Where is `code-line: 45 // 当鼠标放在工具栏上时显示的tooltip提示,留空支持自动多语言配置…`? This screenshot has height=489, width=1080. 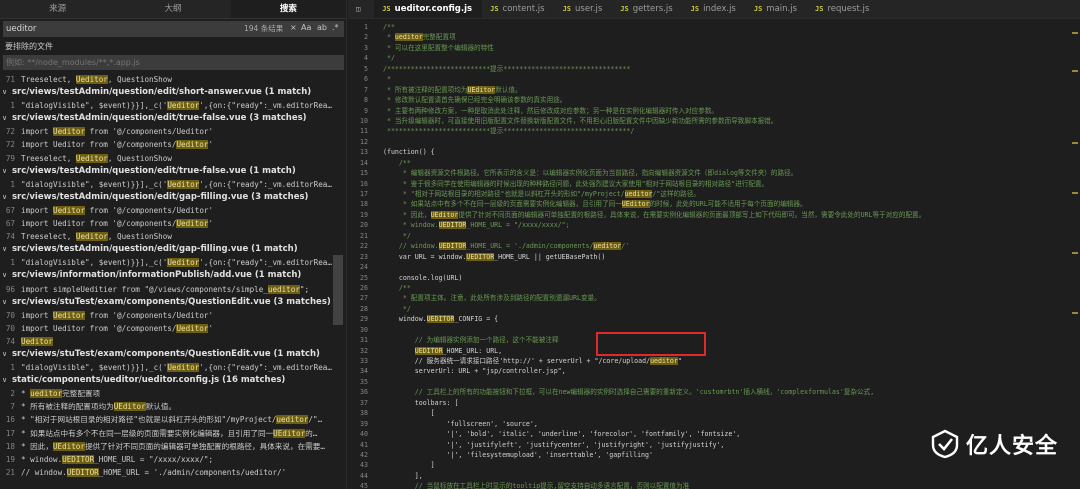
code-line: 45 // 当鼠标放在工具栏上时显示的tooltip提示,留空支持自动多语言配置… is located at coordinates (708, 485).